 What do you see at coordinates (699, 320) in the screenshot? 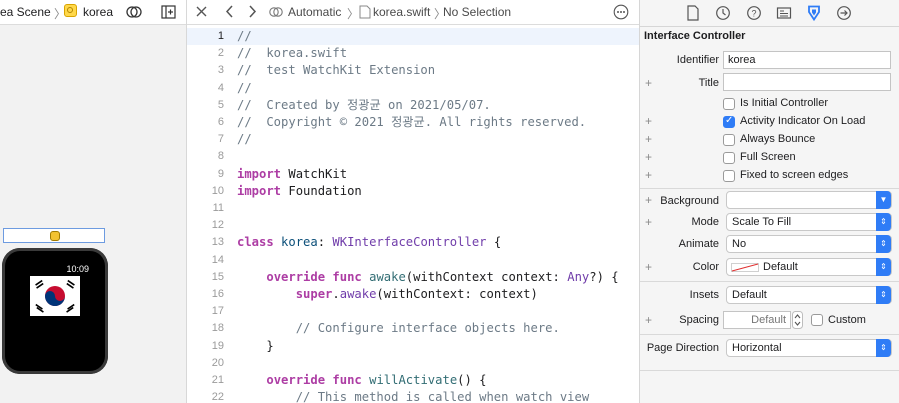
I see `spacing-label: Spacing` at bounding box center [699, 320].